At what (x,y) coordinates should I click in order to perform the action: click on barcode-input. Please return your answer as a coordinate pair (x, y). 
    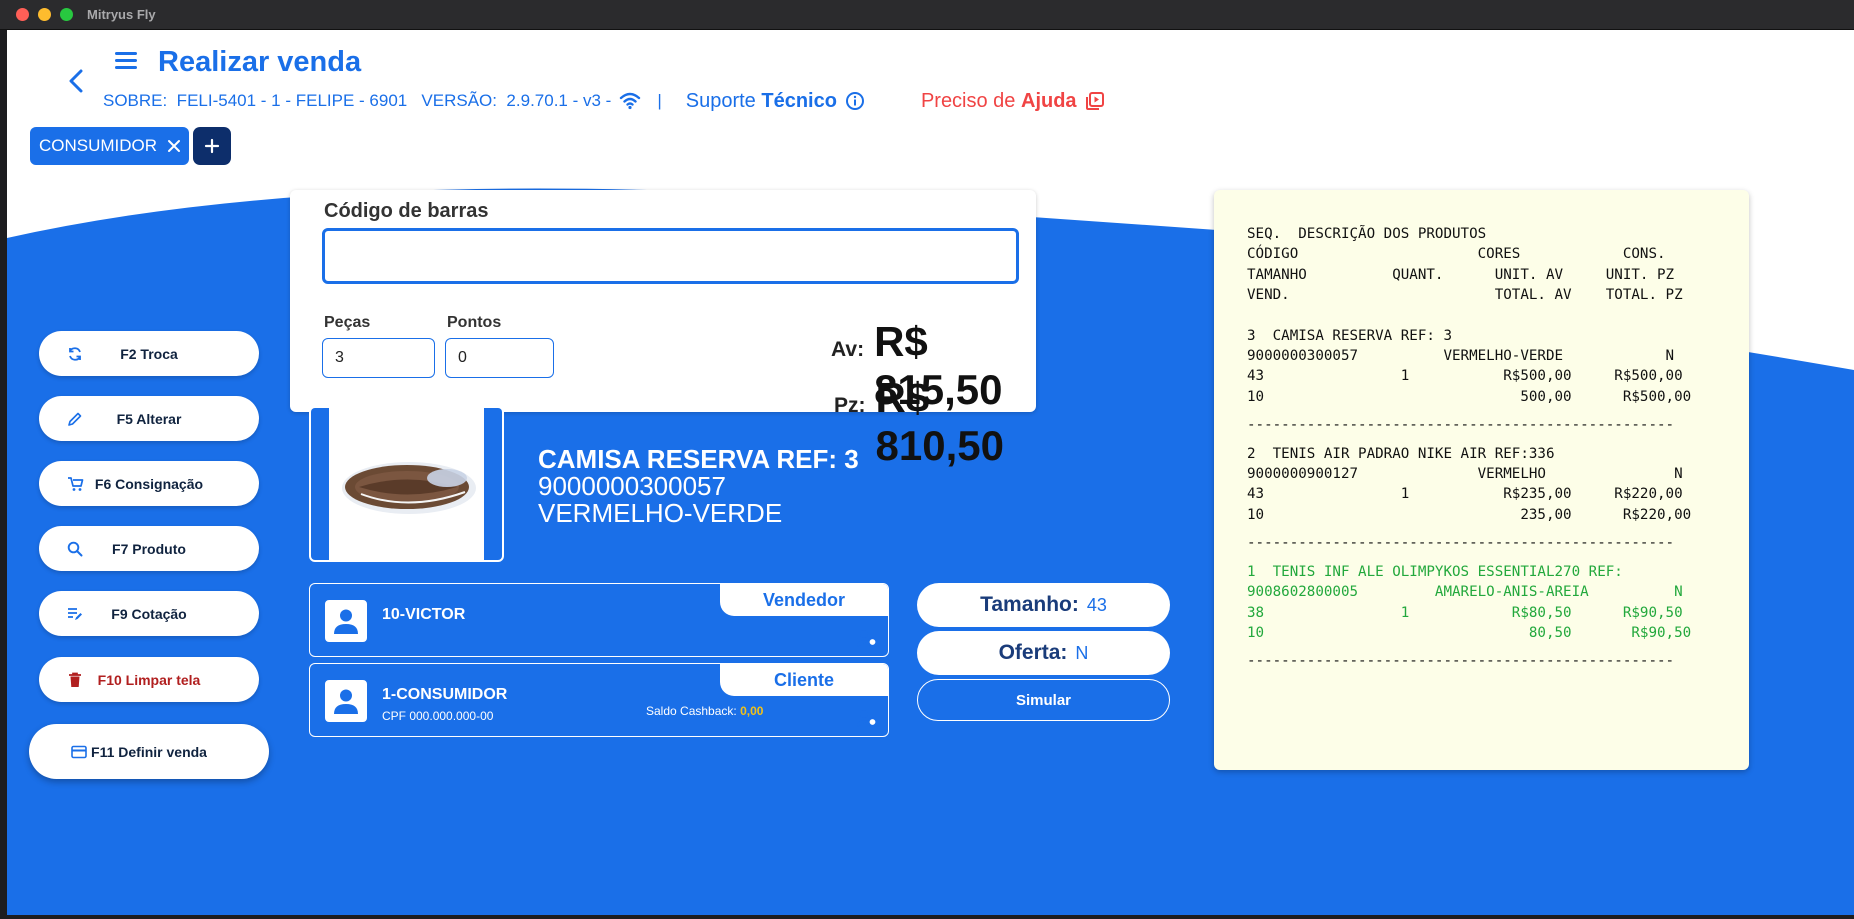
    Looking at the image, I should click on (670, 256).